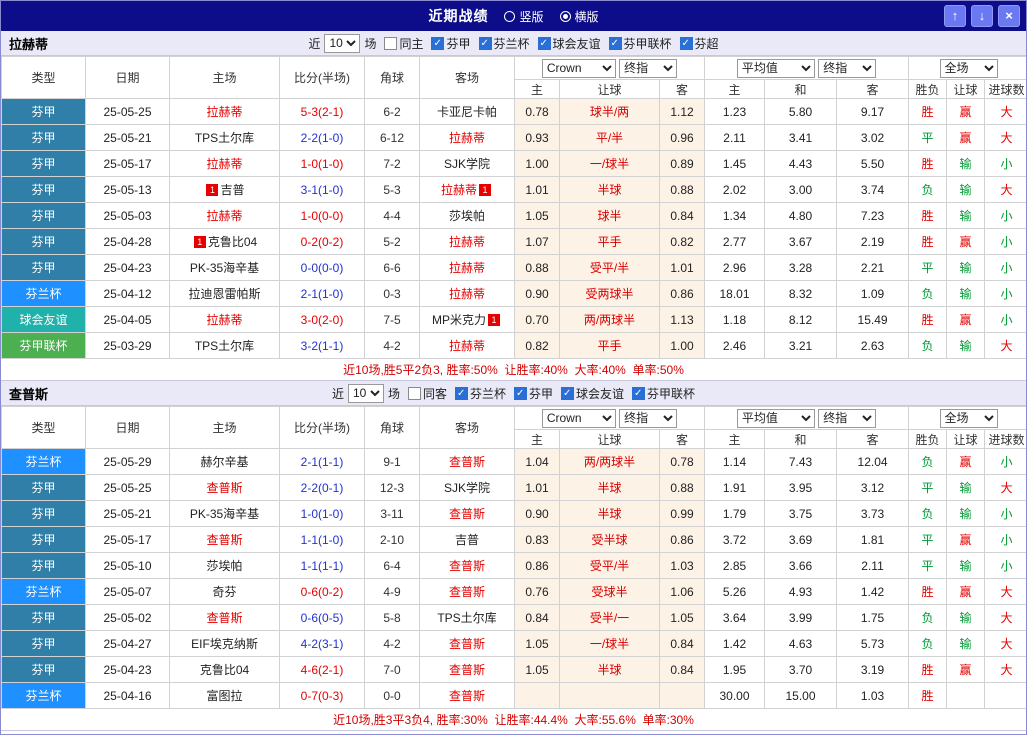  Describe the element at coordinates (467, 539) in the screenshot. I see `away-team-cell: 吉普` at that location.